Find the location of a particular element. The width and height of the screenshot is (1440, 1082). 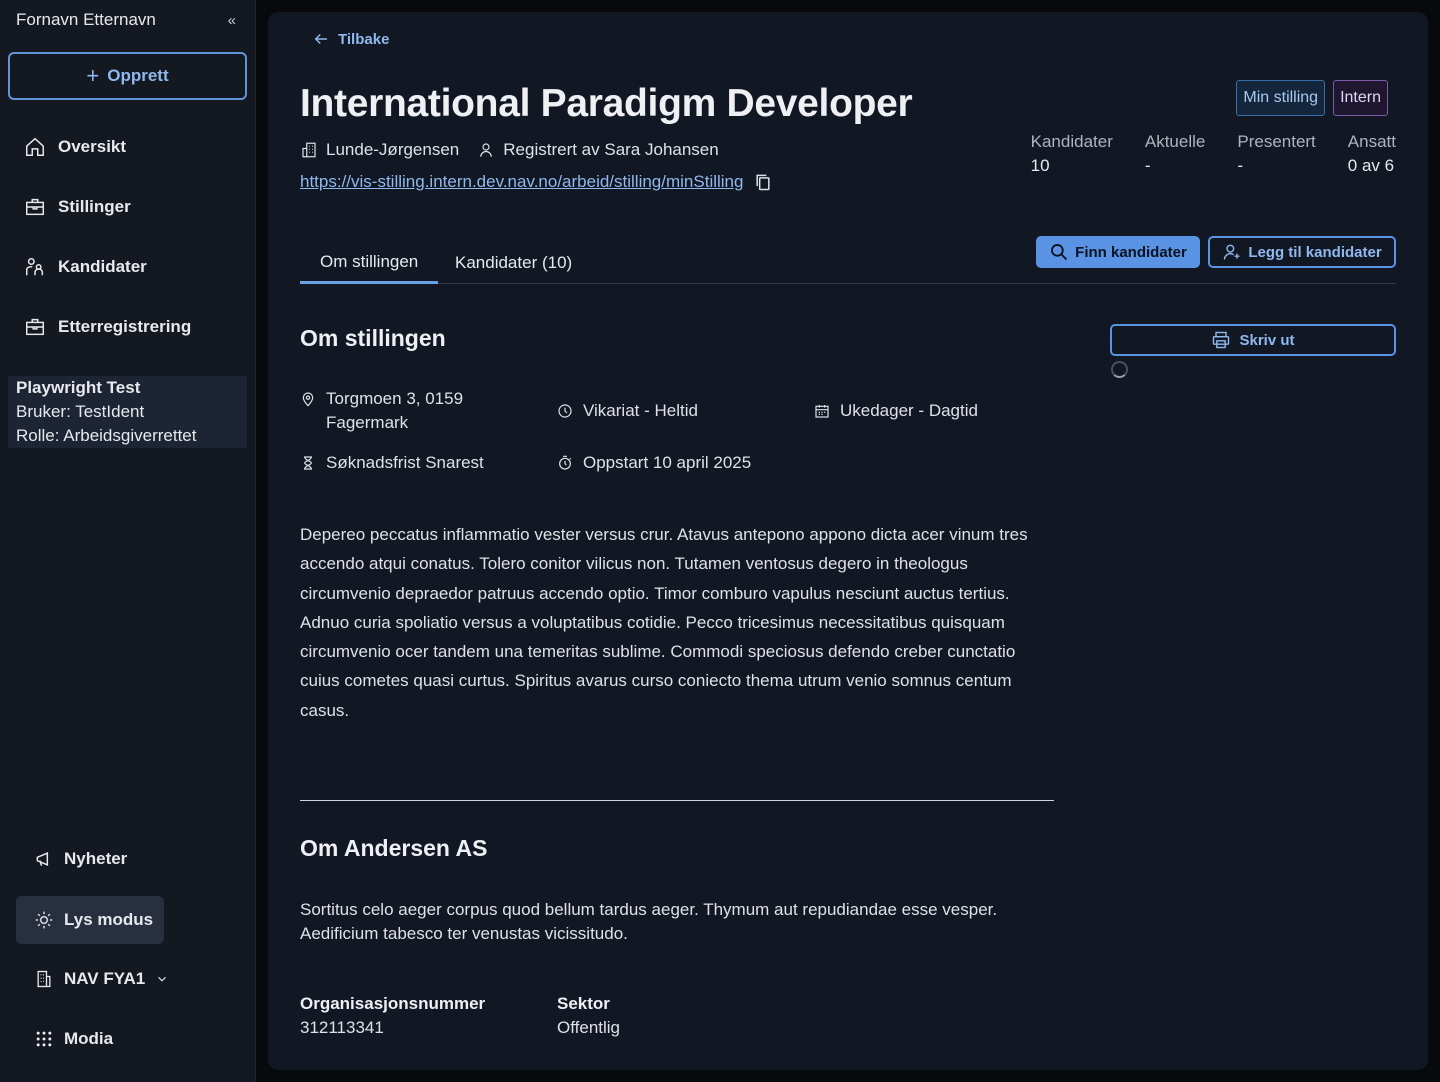

test-user-ident: Bruker: TestIdent is located at coordinates (80, 411).